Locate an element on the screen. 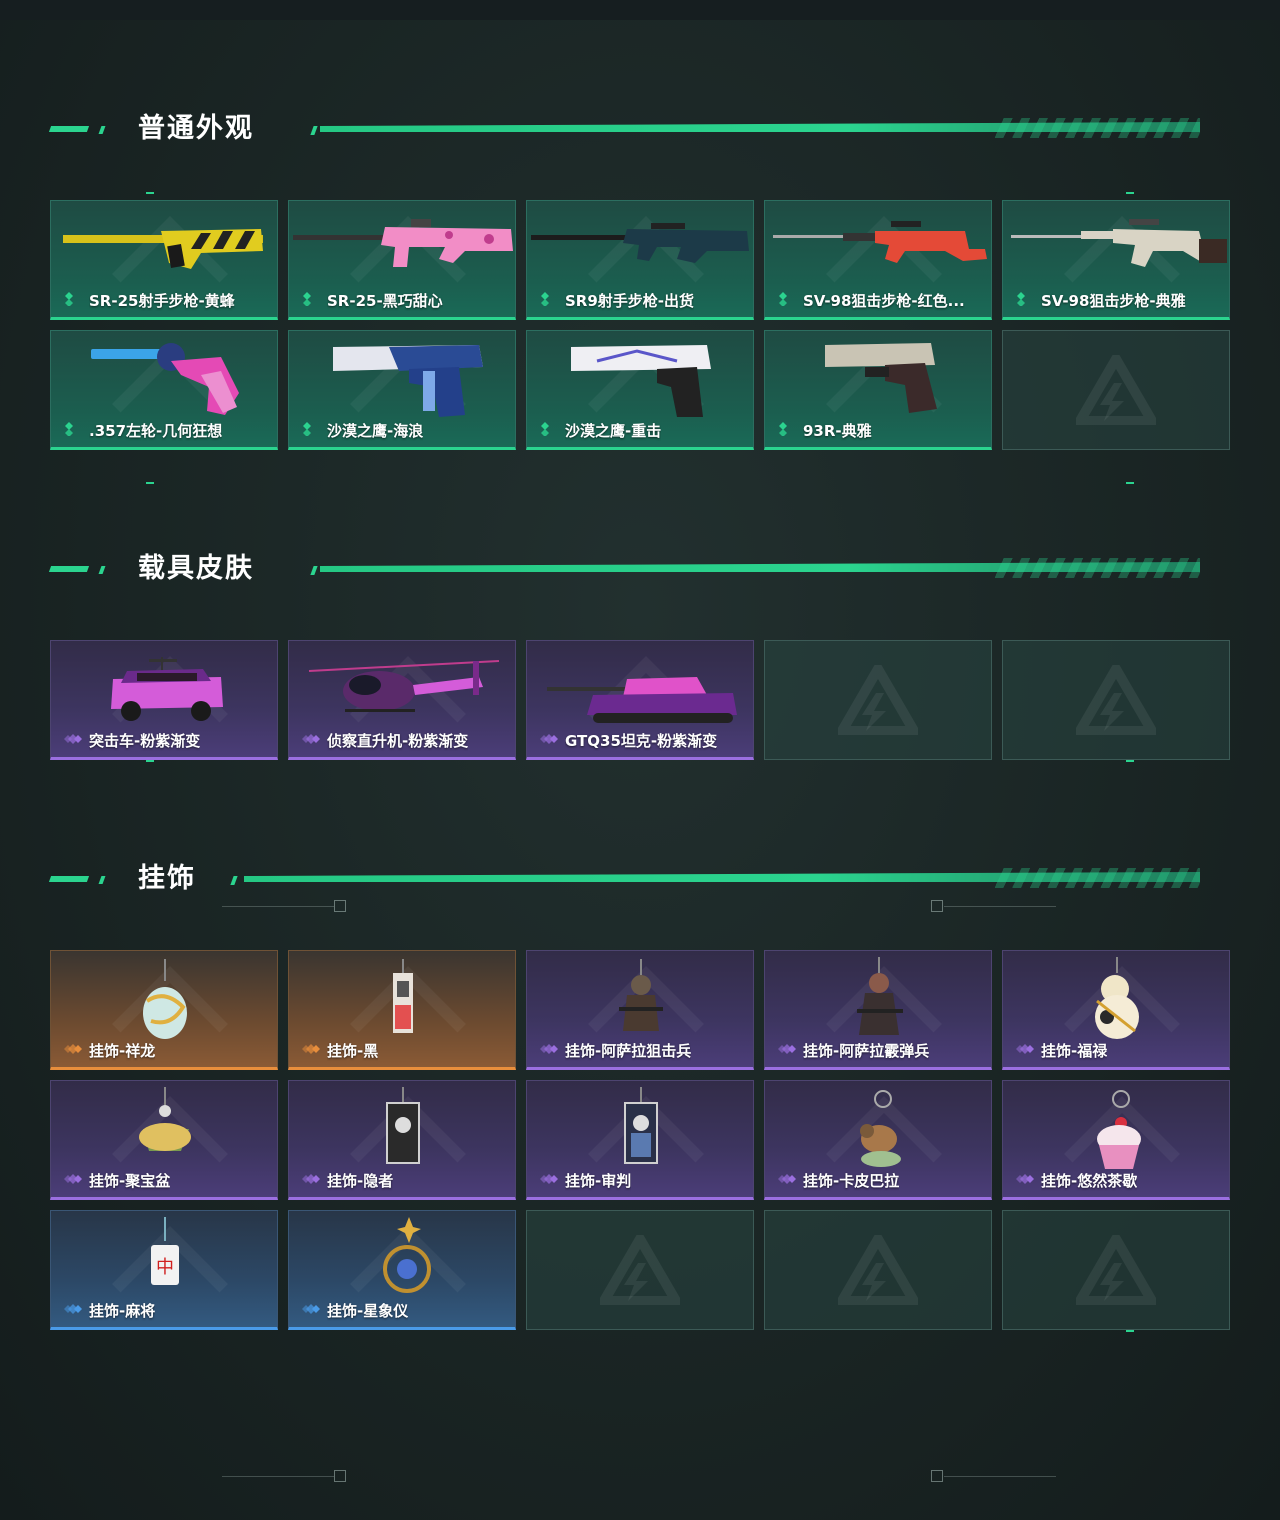 This screenshot has width=1280, height=1520. item-label: 挂饰-隐者 is located at coordinates (347, 1180).